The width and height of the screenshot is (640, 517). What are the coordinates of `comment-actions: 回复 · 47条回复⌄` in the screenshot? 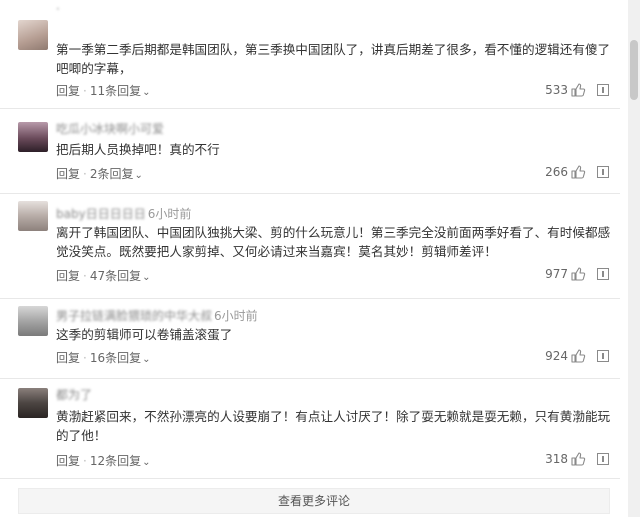 It's located at (103, 275).